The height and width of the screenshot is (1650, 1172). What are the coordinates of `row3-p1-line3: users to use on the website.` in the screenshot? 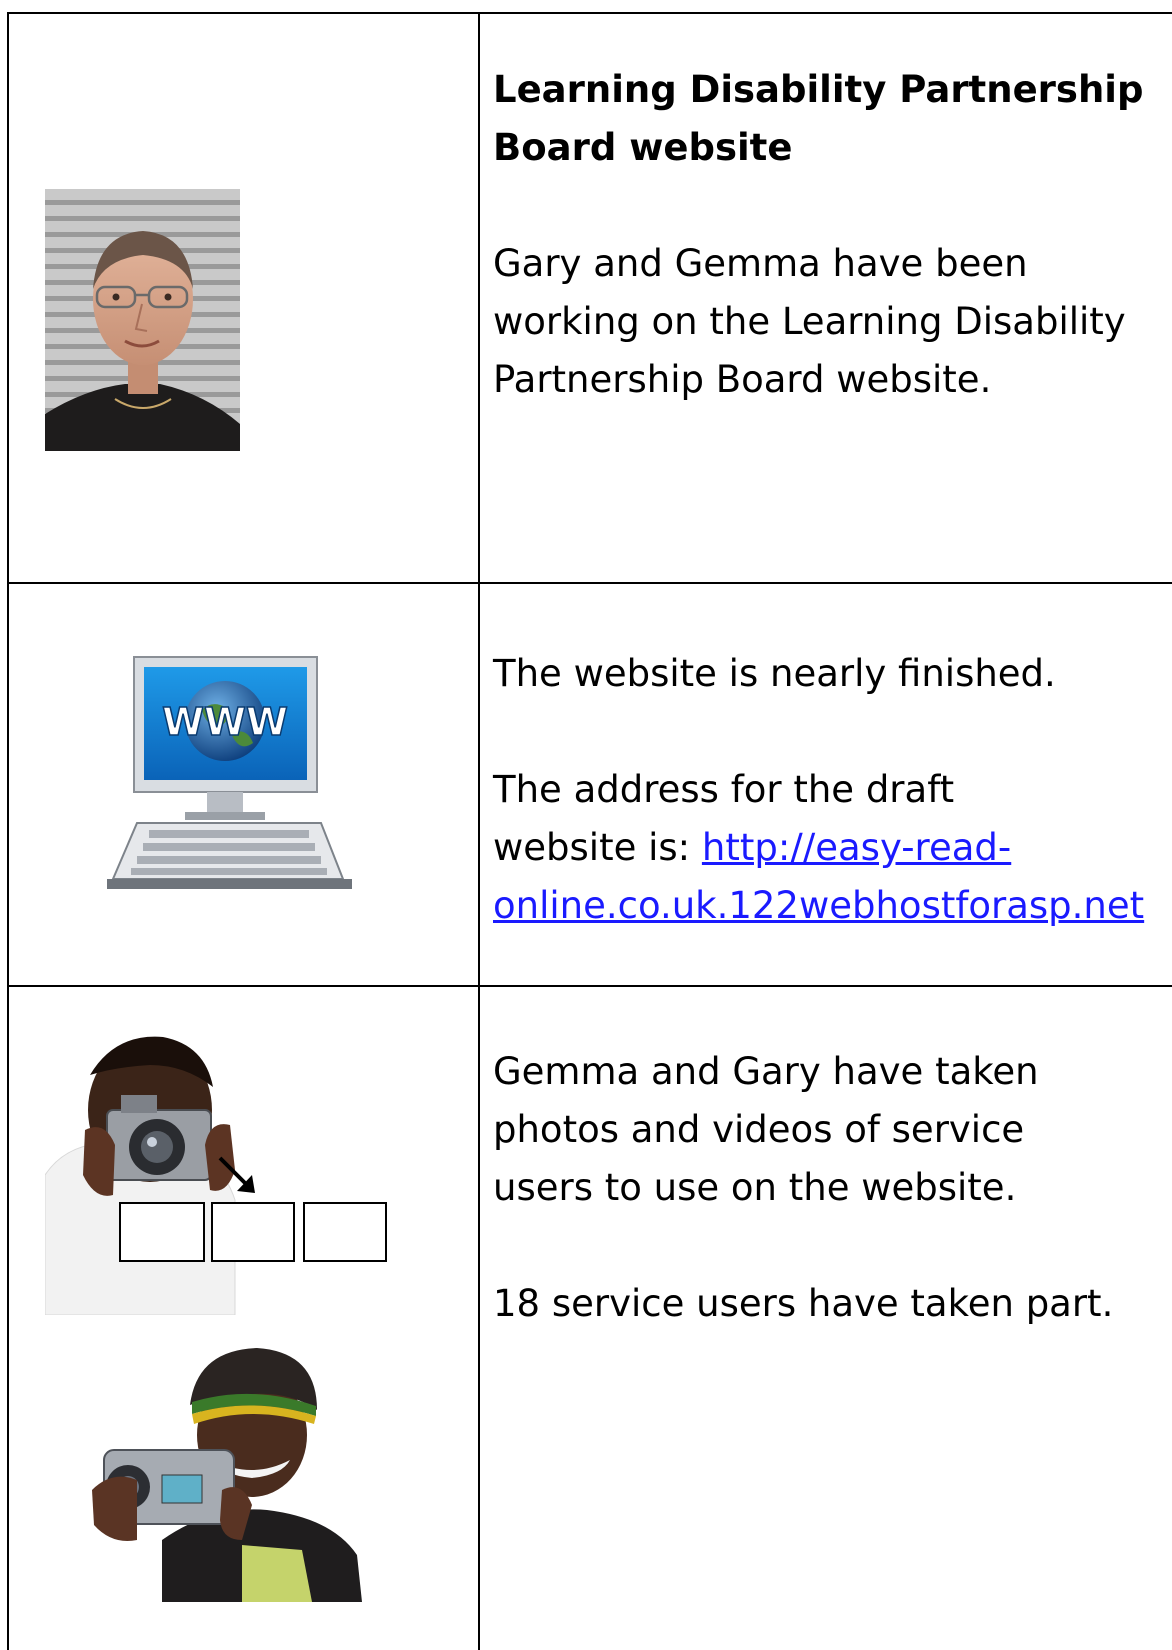 It's located at (755, 1187).